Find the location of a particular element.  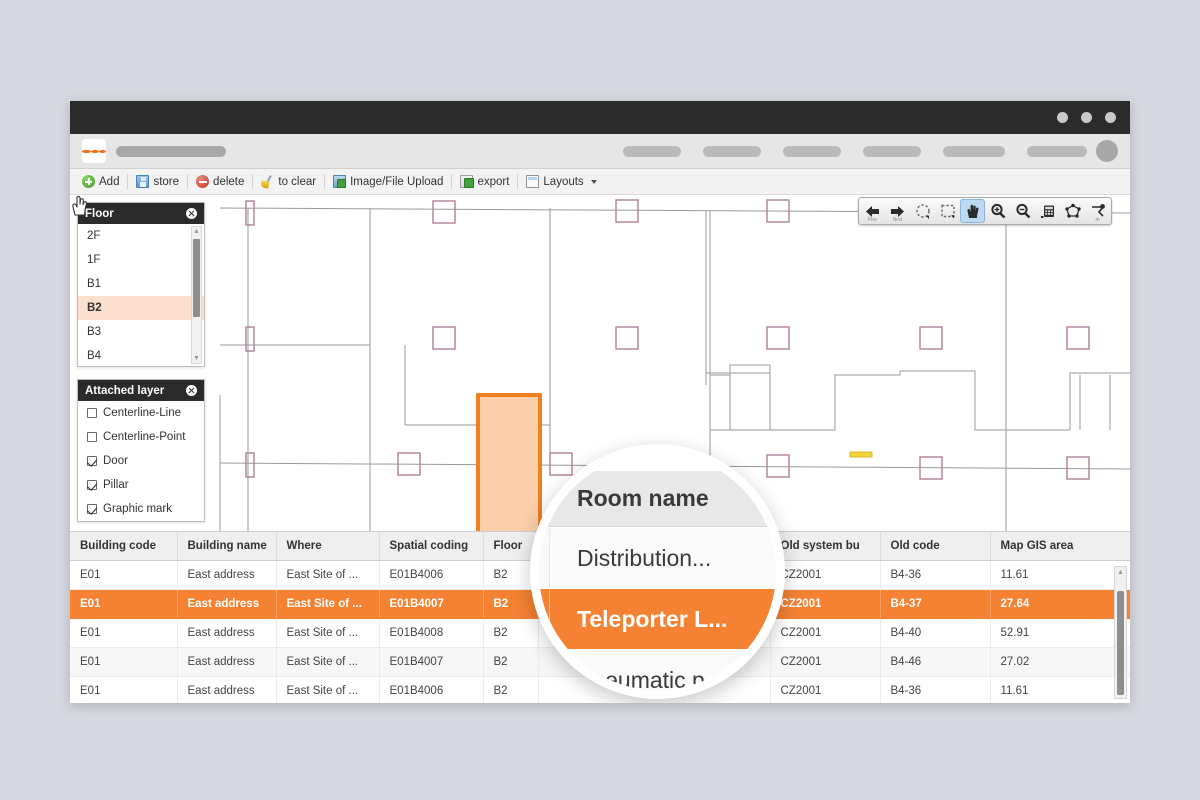

prev-label: Prev is located at coordinates (872, 220).